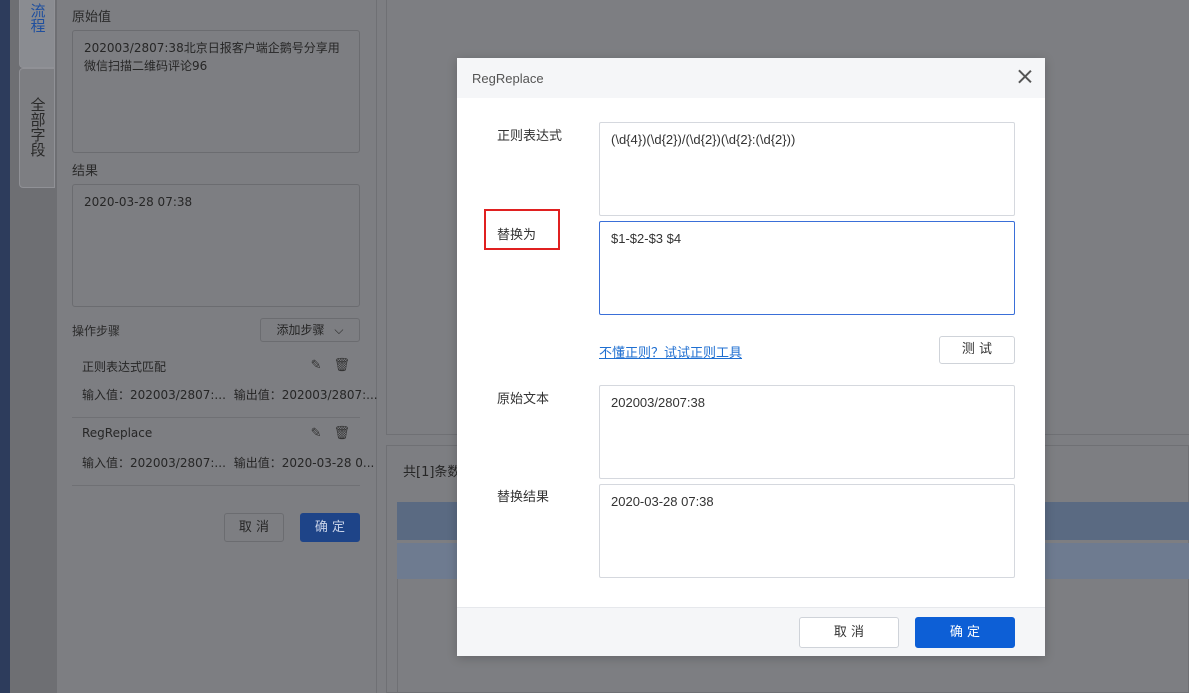  What do you see at coordinates (330, 527) in the screenshot?
I see `left-ok-button: 确 定` at bounding box center [330, 527].